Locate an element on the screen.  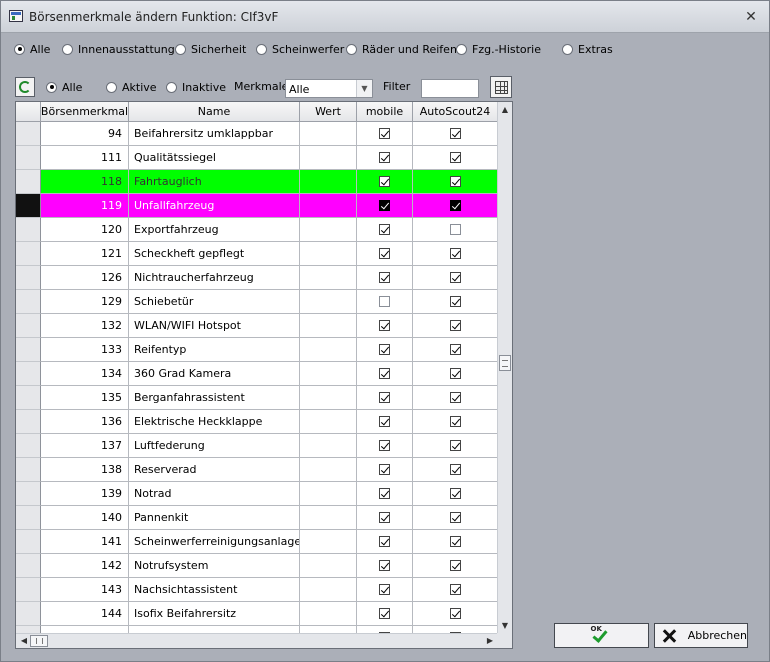
table-row: 111 Qualitätssiegel is located at coordinates (257, 158).